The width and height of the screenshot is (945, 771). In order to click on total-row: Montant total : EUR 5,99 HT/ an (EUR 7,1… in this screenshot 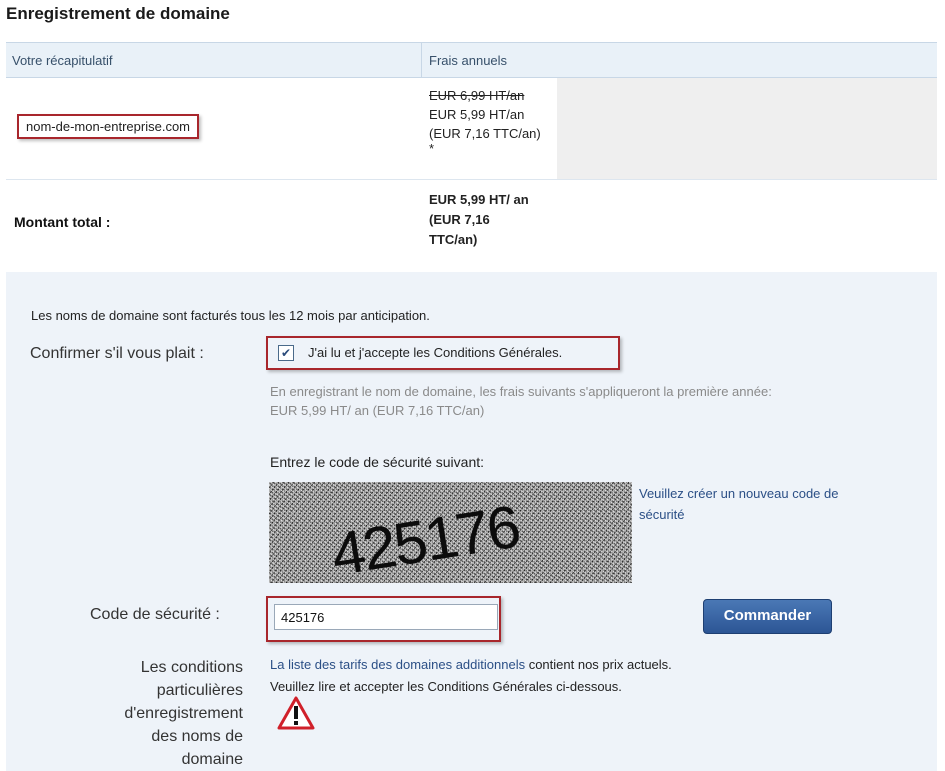, I will do `click(471, 227)`.